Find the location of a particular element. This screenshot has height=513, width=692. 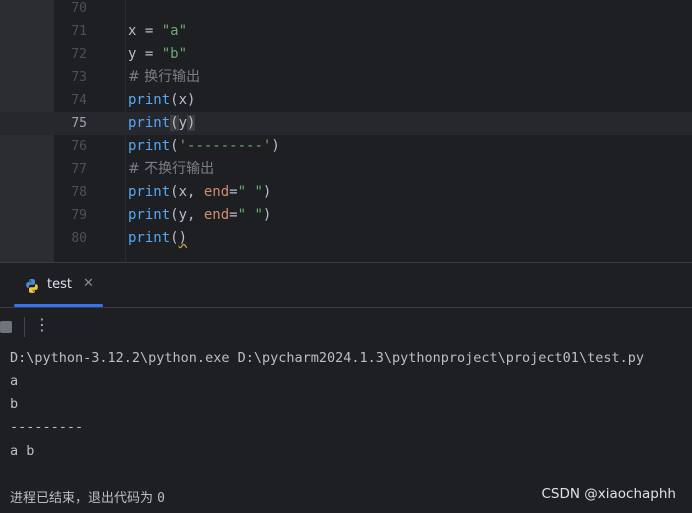

line-number: 78 is located at coordinates (79, 192).